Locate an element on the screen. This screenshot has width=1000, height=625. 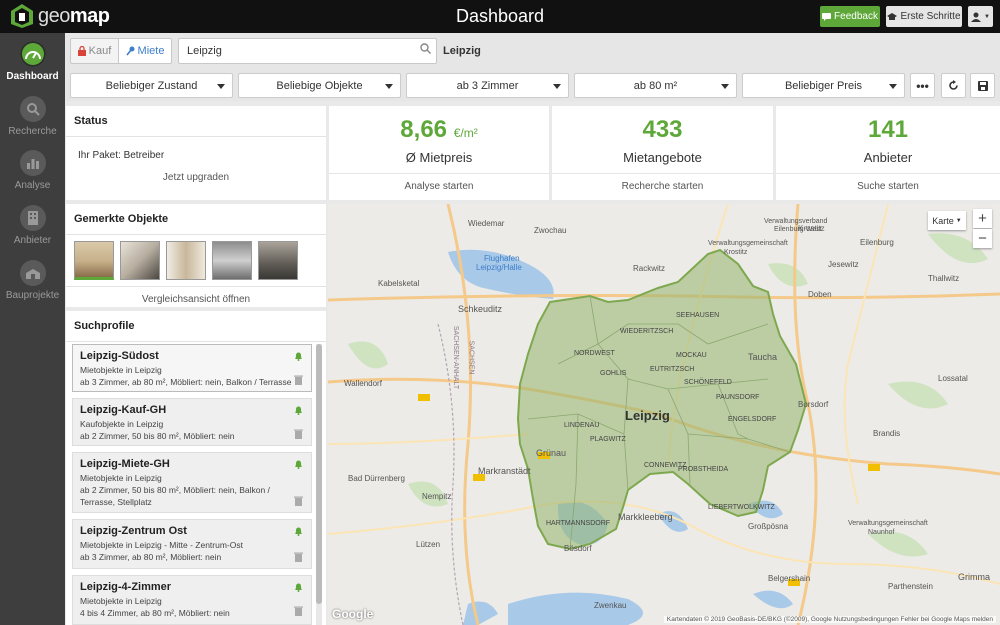
map-district-label: HARTMANNSDORF is located at coordinates (578, 523).